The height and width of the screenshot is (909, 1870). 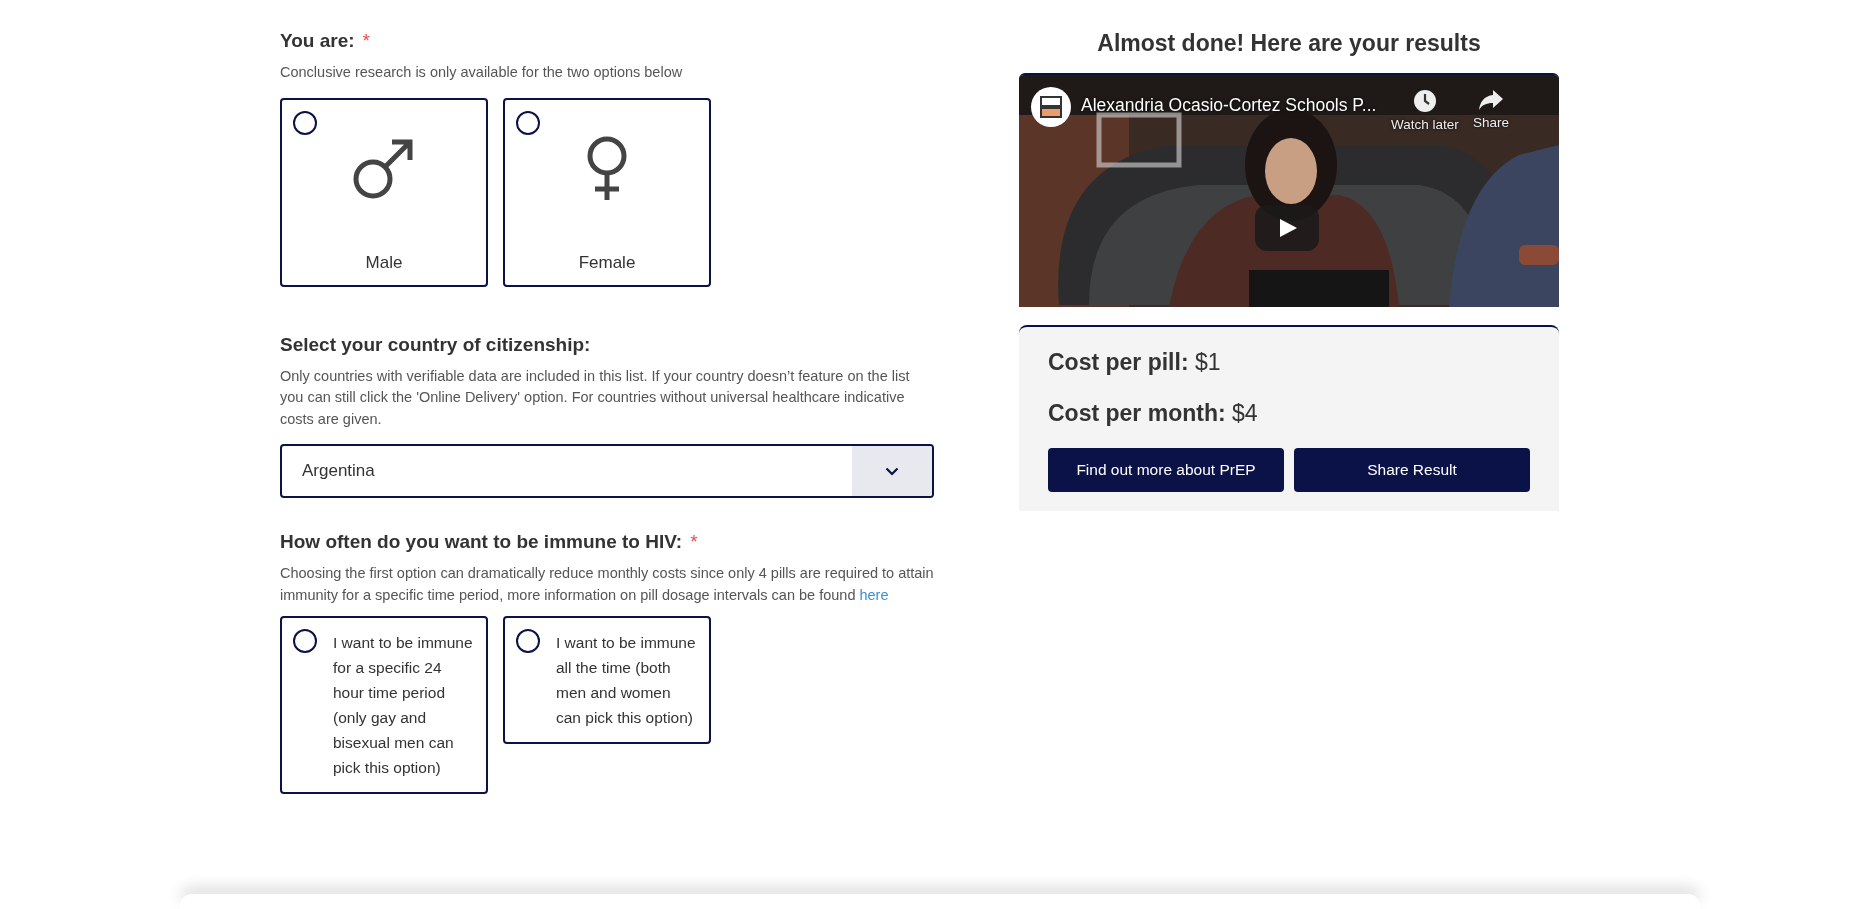 What do you see at coordinates (1412, 470) in the screenshot?
I see `action-button: Share Result` at bounding box center [1412, 470].